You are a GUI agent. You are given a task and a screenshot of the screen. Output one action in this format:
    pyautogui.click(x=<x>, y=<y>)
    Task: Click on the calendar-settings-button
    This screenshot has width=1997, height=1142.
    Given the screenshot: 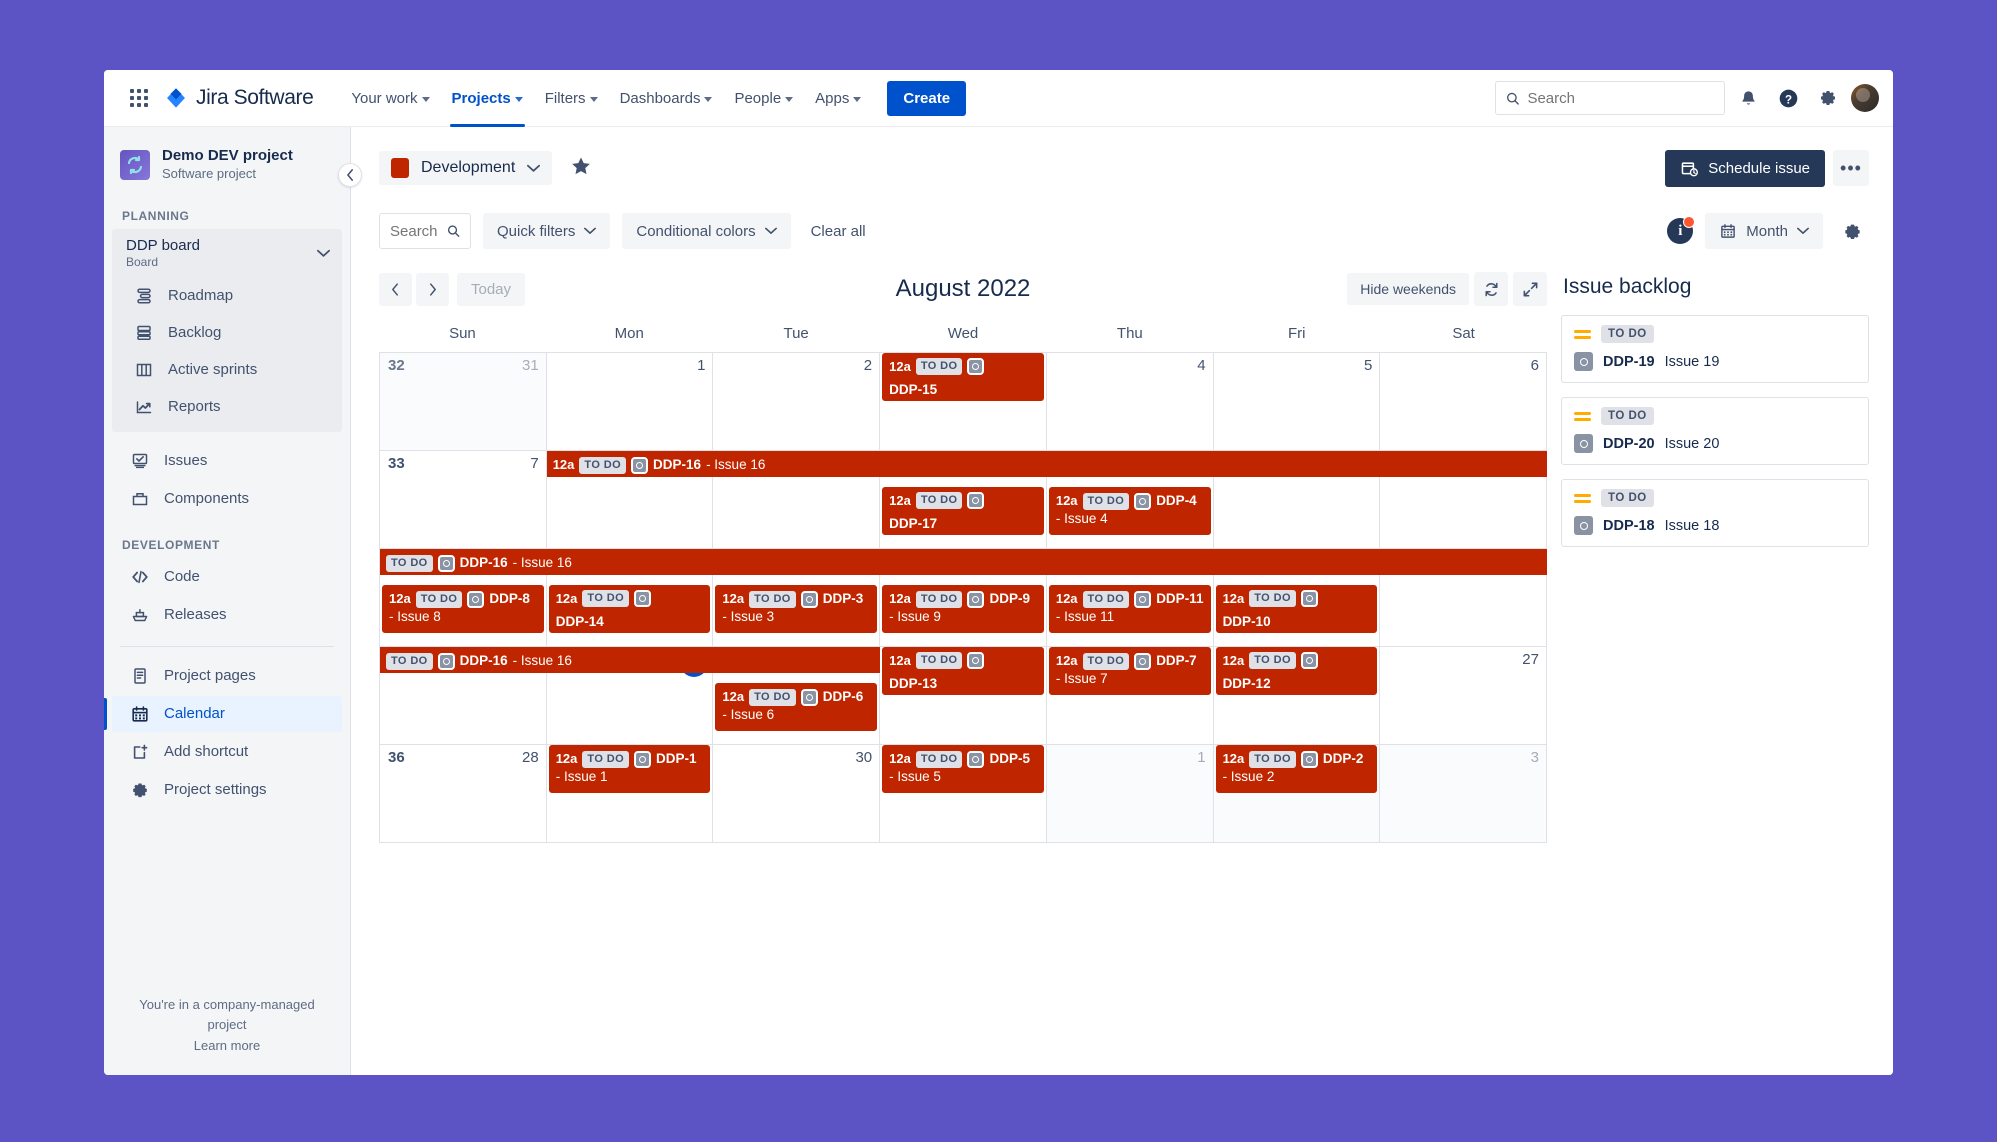 What is the action you would take?
    pyautogui.click(x=1852, y=231)
    